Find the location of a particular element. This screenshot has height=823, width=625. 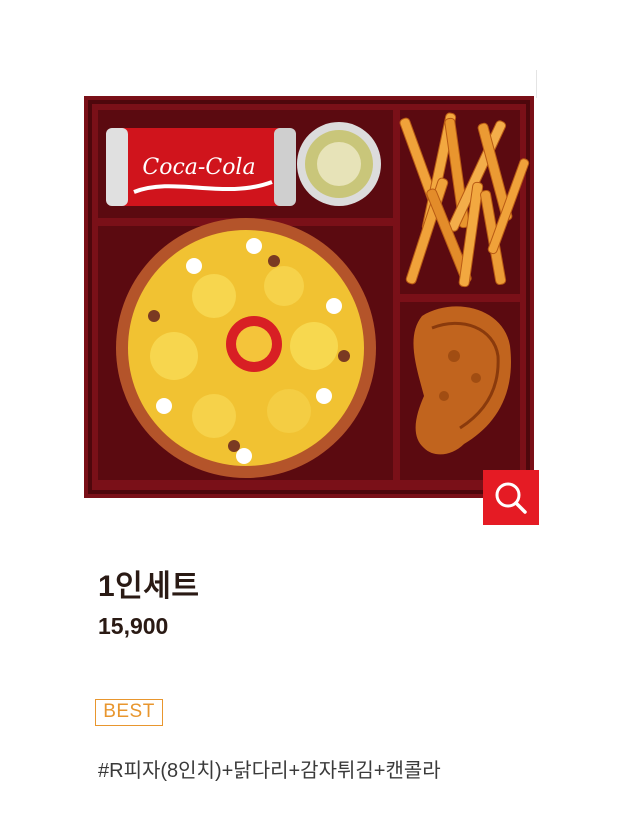

zoom-button is located at coordinates (511, 497).